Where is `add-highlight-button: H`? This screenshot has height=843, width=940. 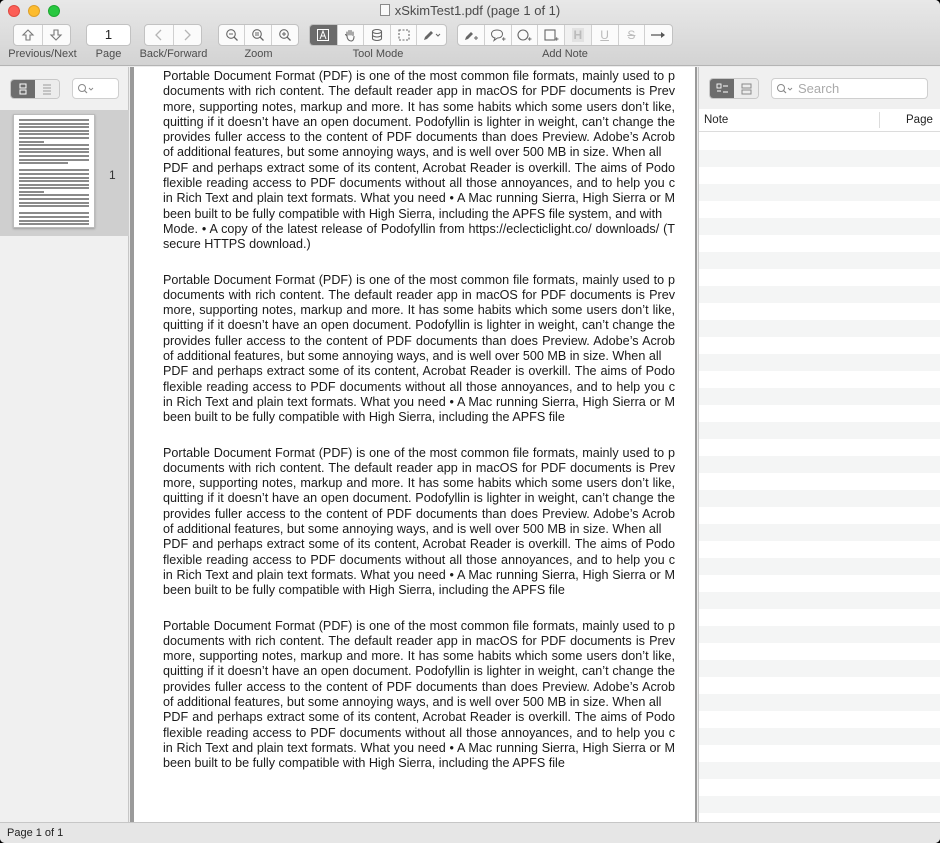 add-highlight-button: H is located at coordinates (578, 35).